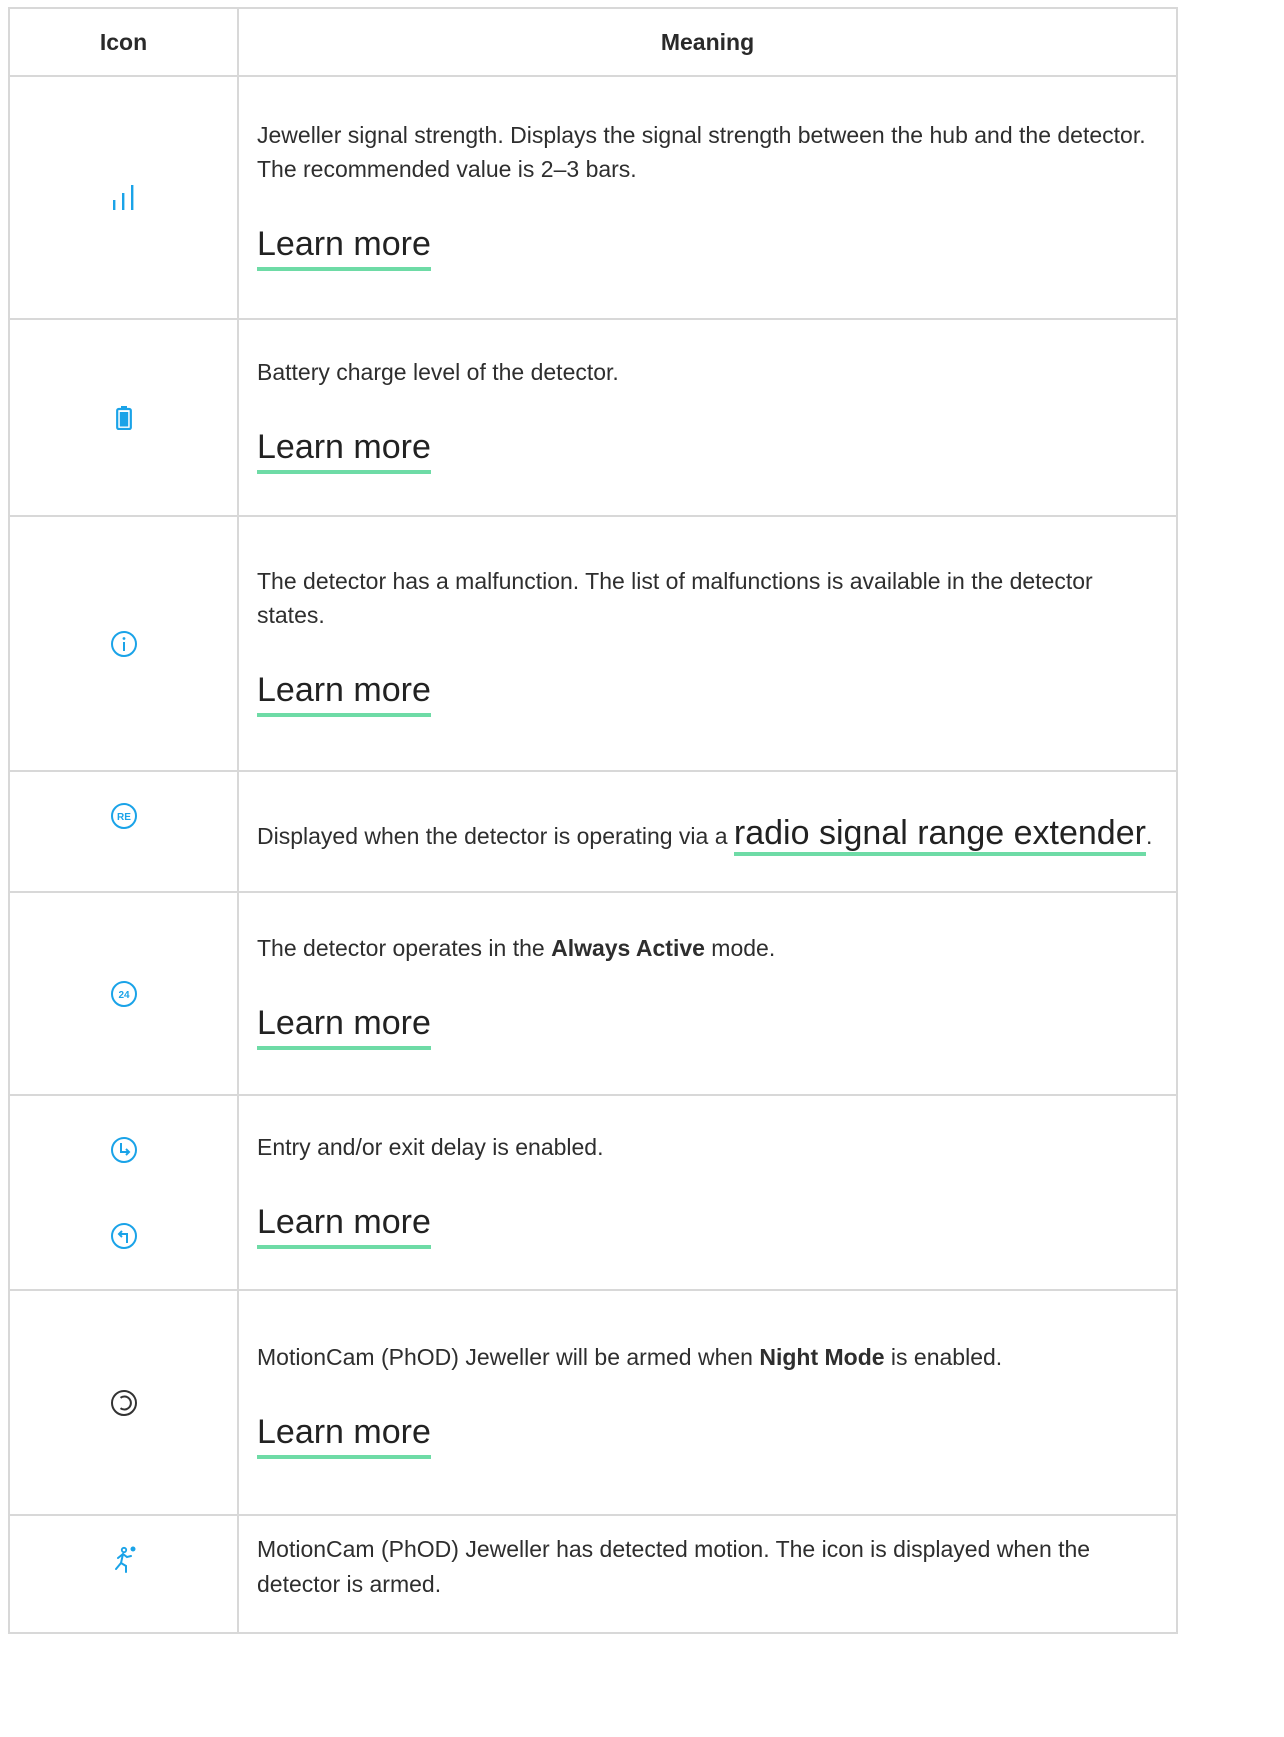  I want to click on meaning-text-after: ., so click(1149, 836).